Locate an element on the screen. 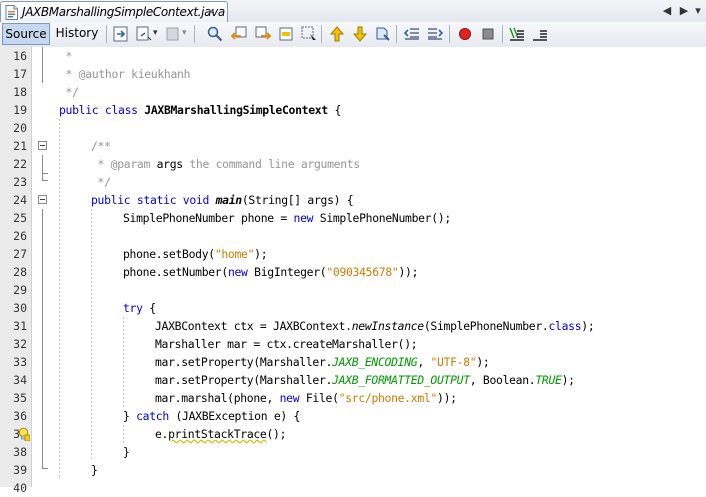  toggle-bookmark-icon is located at coordinates (383, 34).